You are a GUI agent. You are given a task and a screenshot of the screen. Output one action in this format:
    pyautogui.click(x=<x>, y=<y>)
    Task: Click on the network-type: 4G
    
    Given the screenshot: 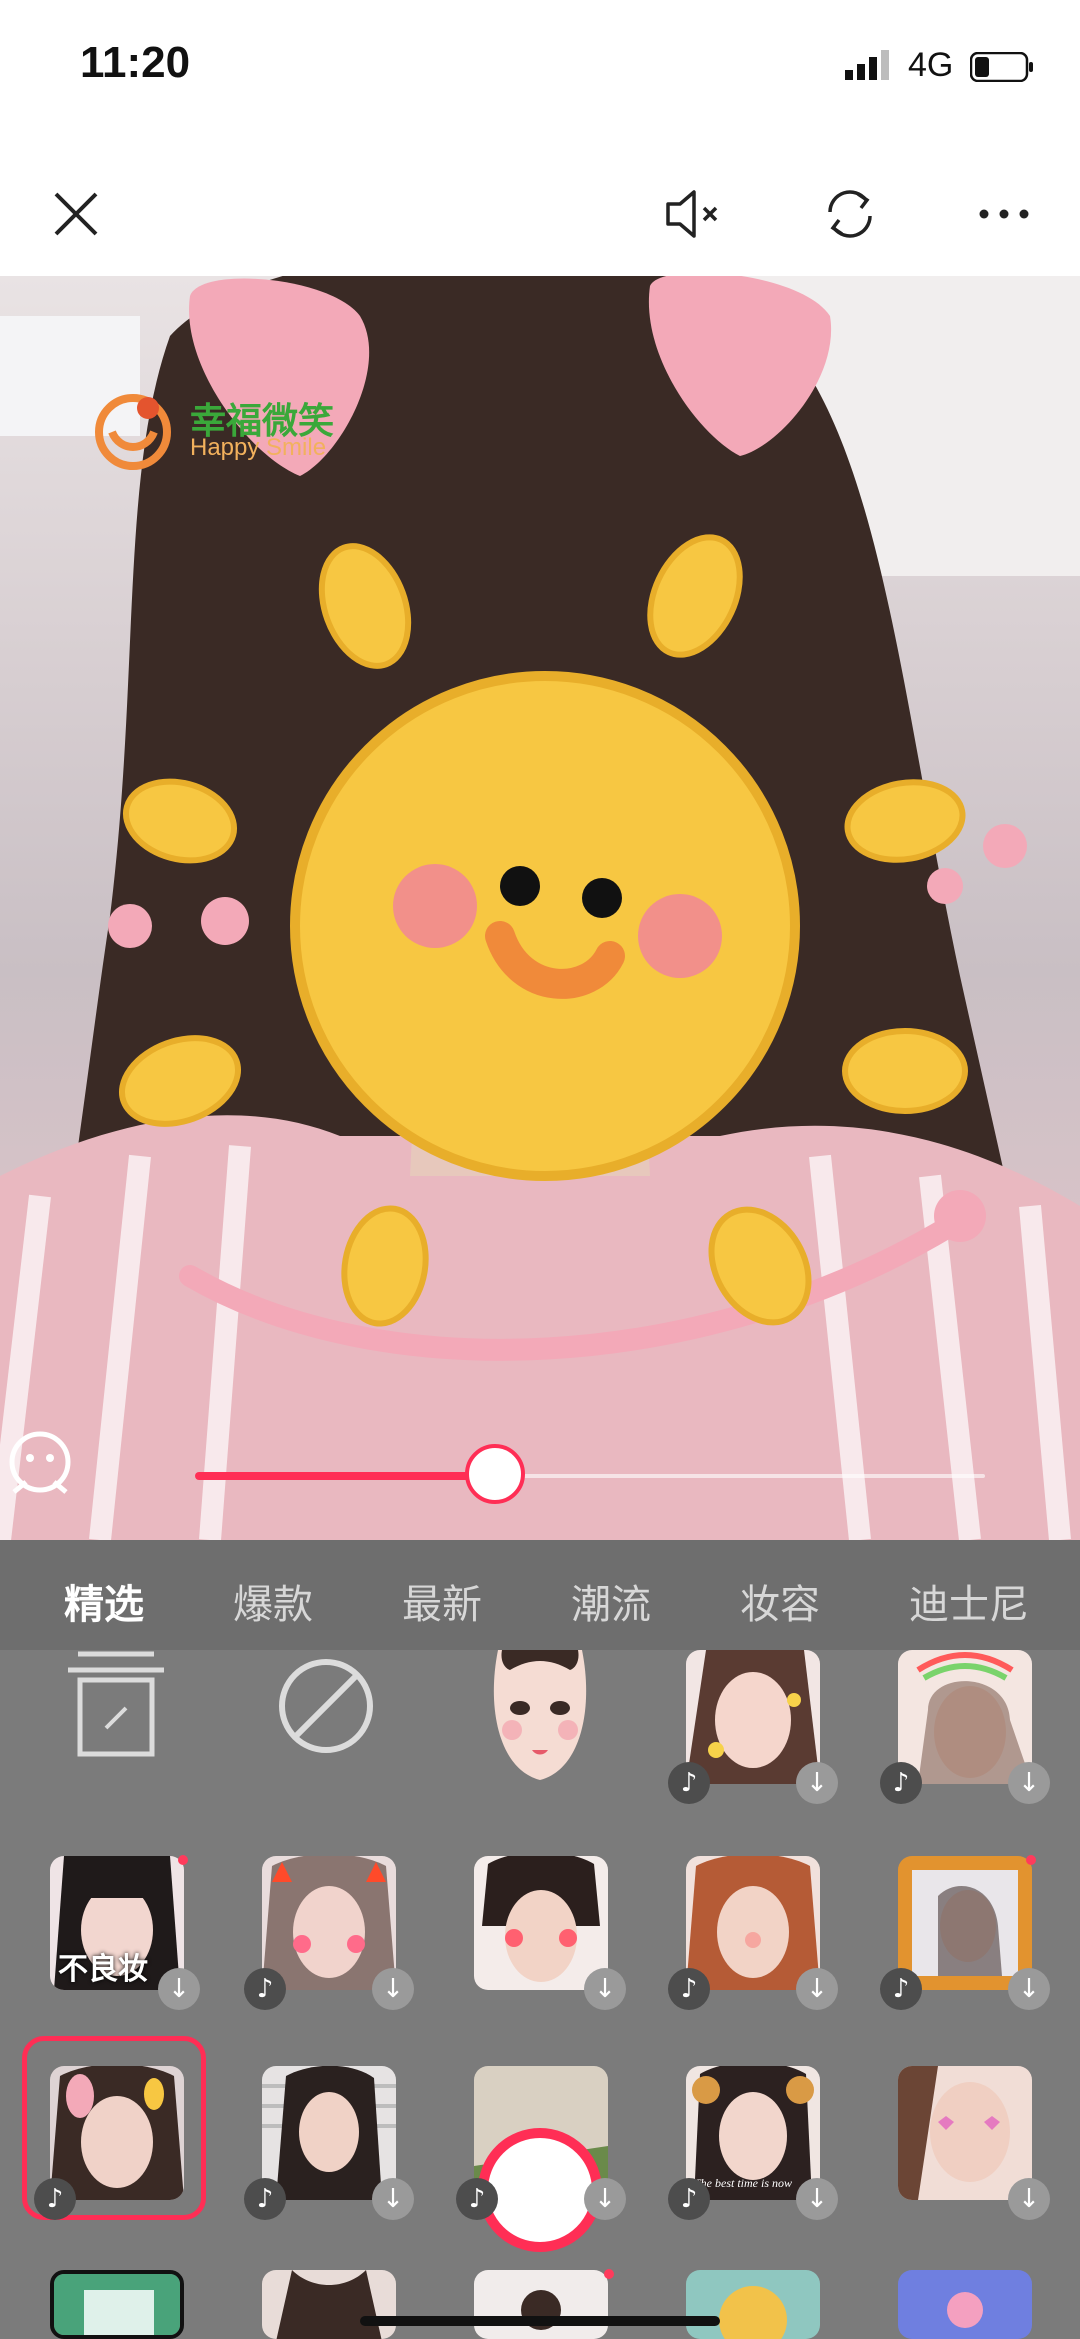 What is the action you would take?
    pyautogui.click(x=931, y=65)
    